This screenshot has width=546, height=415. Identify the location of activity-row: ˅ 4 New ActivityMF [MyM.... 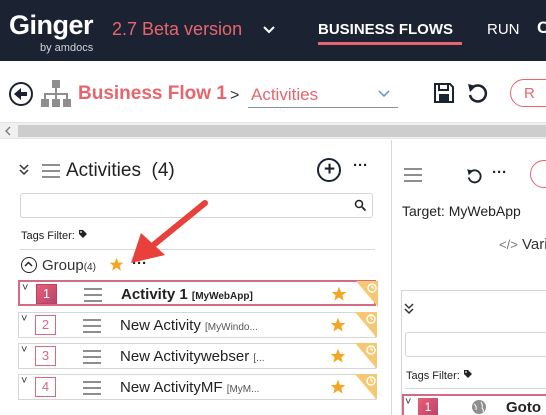
(197, 387).